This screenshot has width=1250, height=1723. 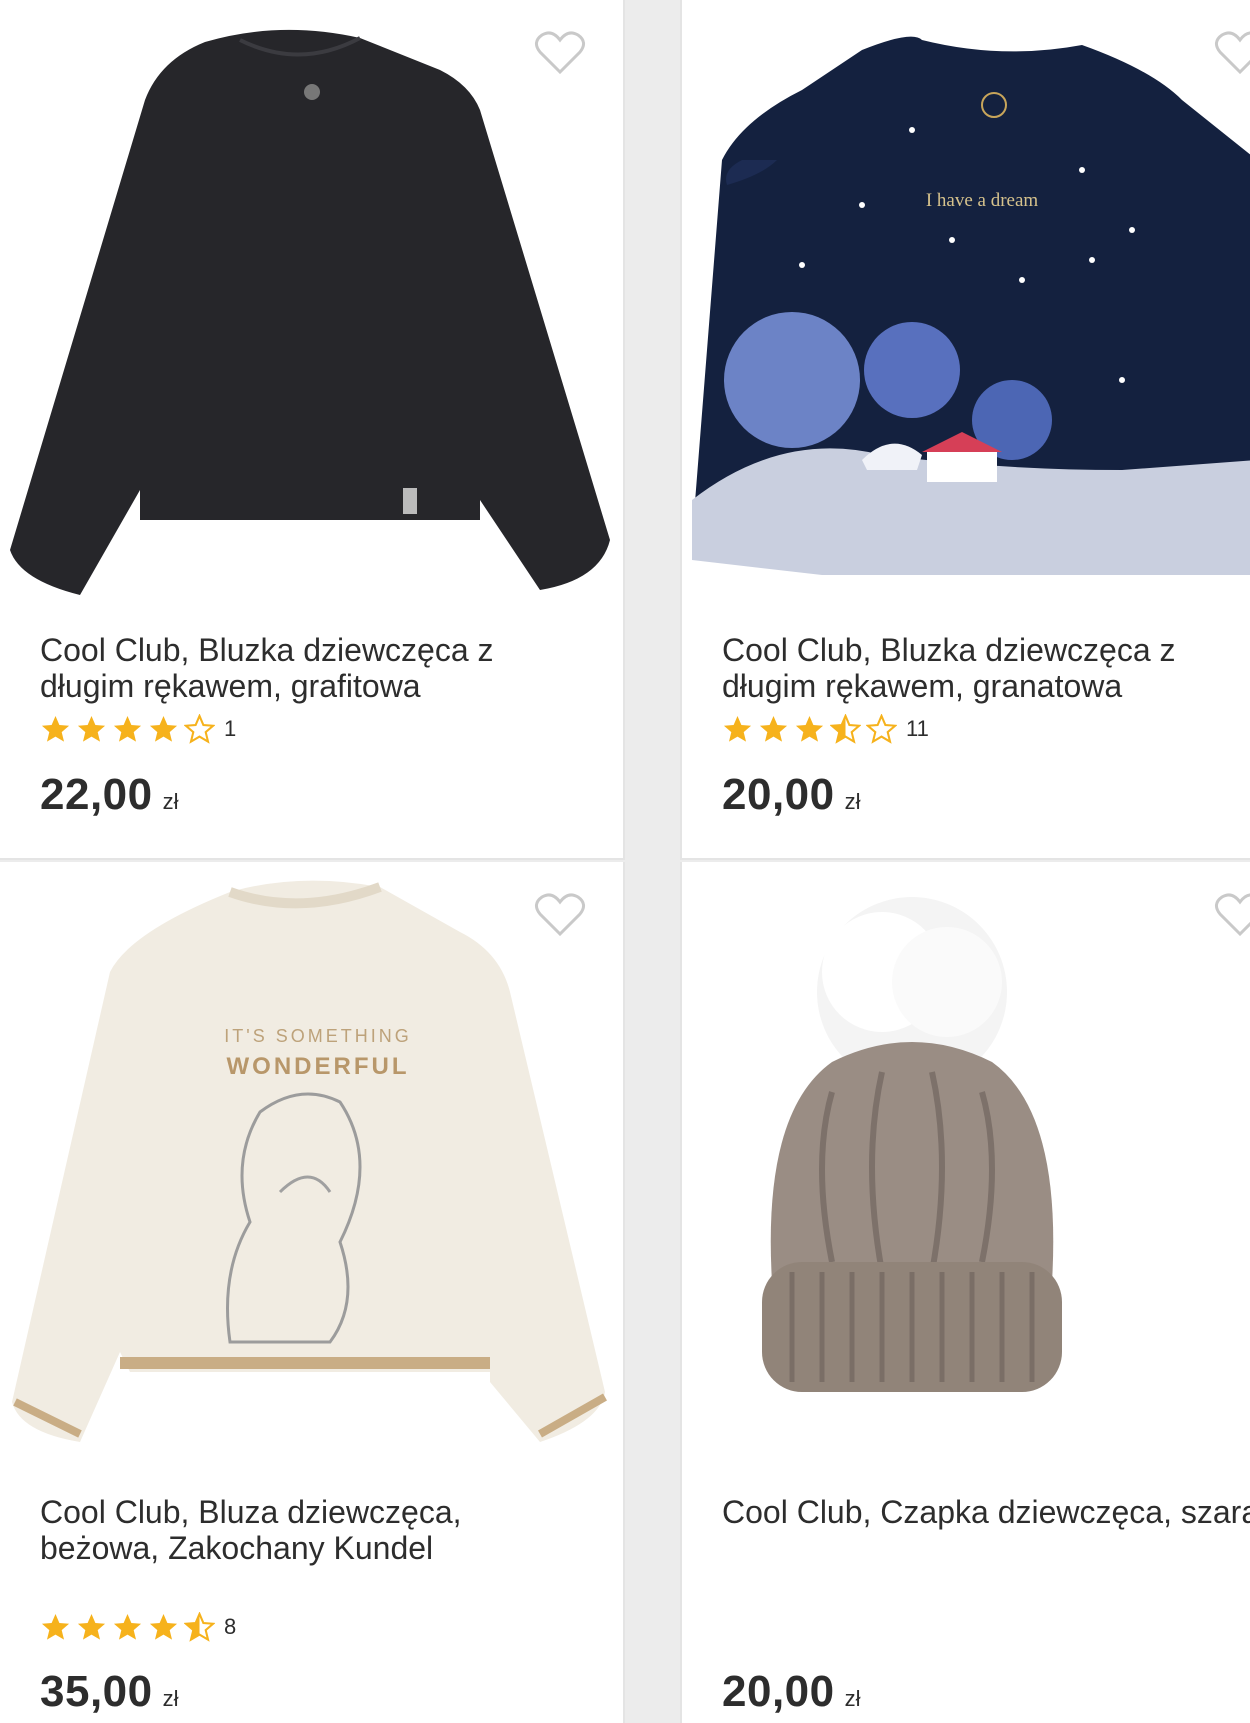 I want to click on product-price: 22,00 zł, so click(x=109, y=795).